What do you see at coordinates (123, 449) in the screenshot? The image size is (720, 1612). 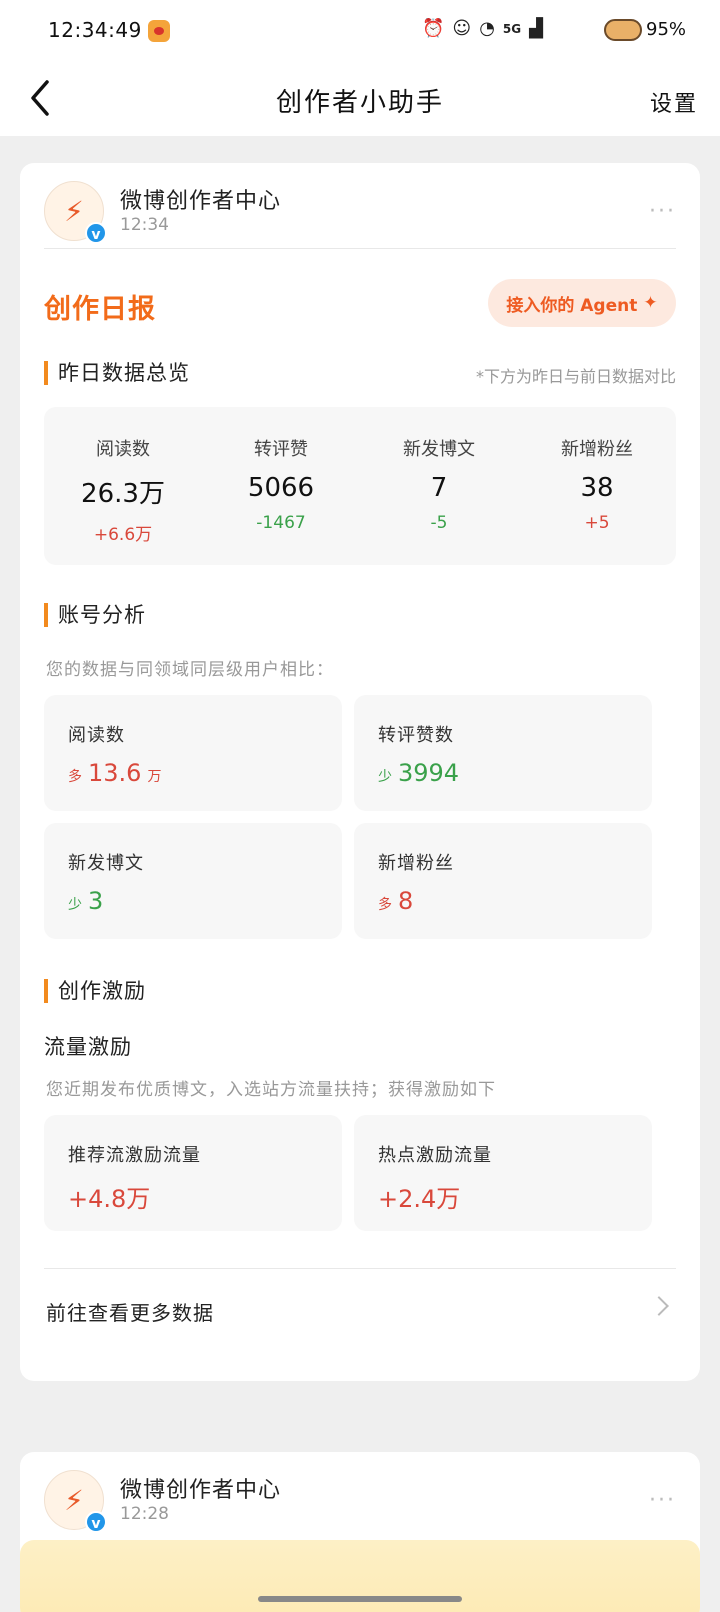 I see `stat-label: 阅读数` at bounding box center [123, 449].